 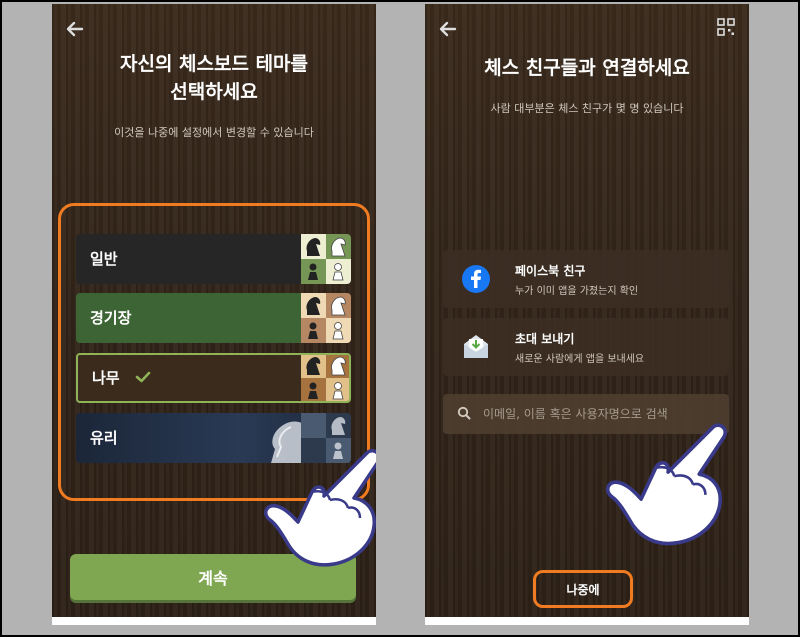 I want to click on option-subtitle: 누가 이미 앱을 가졌는지 확인, so click(x=577, y=291).